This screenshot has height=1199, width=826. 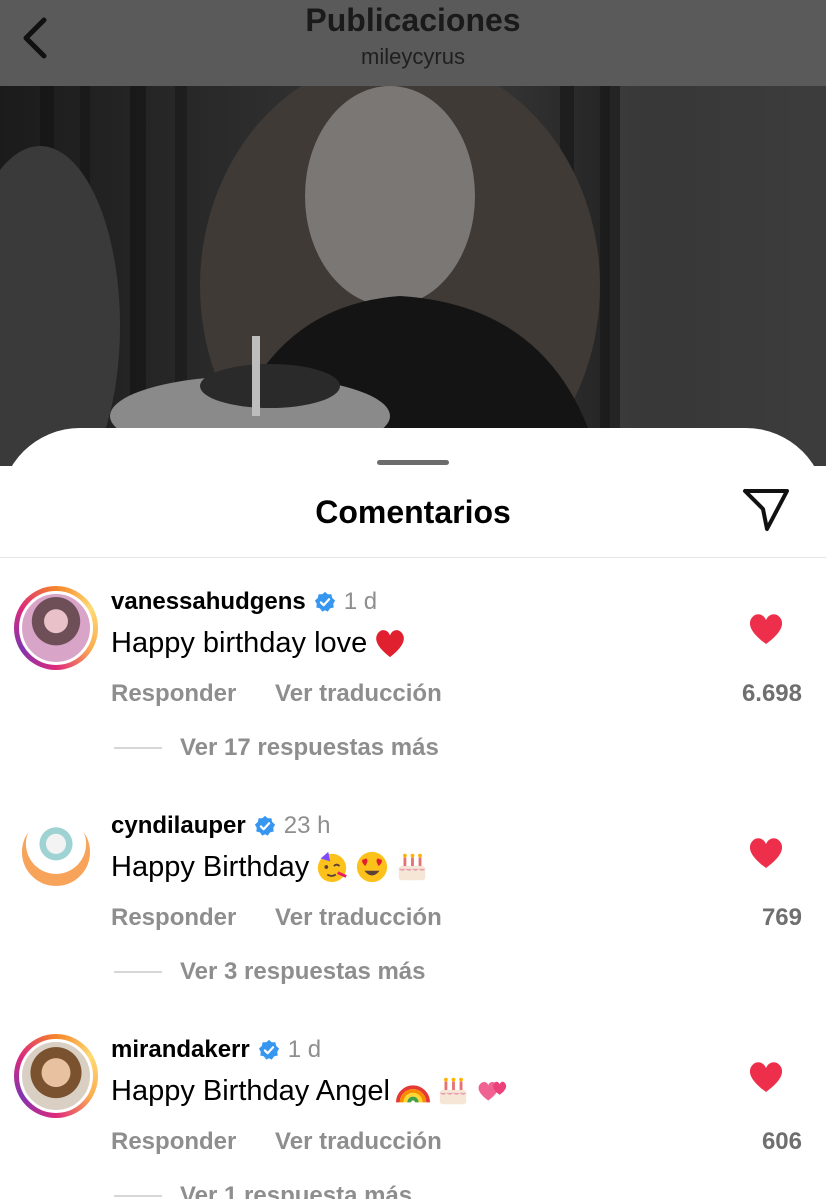 I want to click on username-text: vanessahudgens, so click(x=208, y=602).